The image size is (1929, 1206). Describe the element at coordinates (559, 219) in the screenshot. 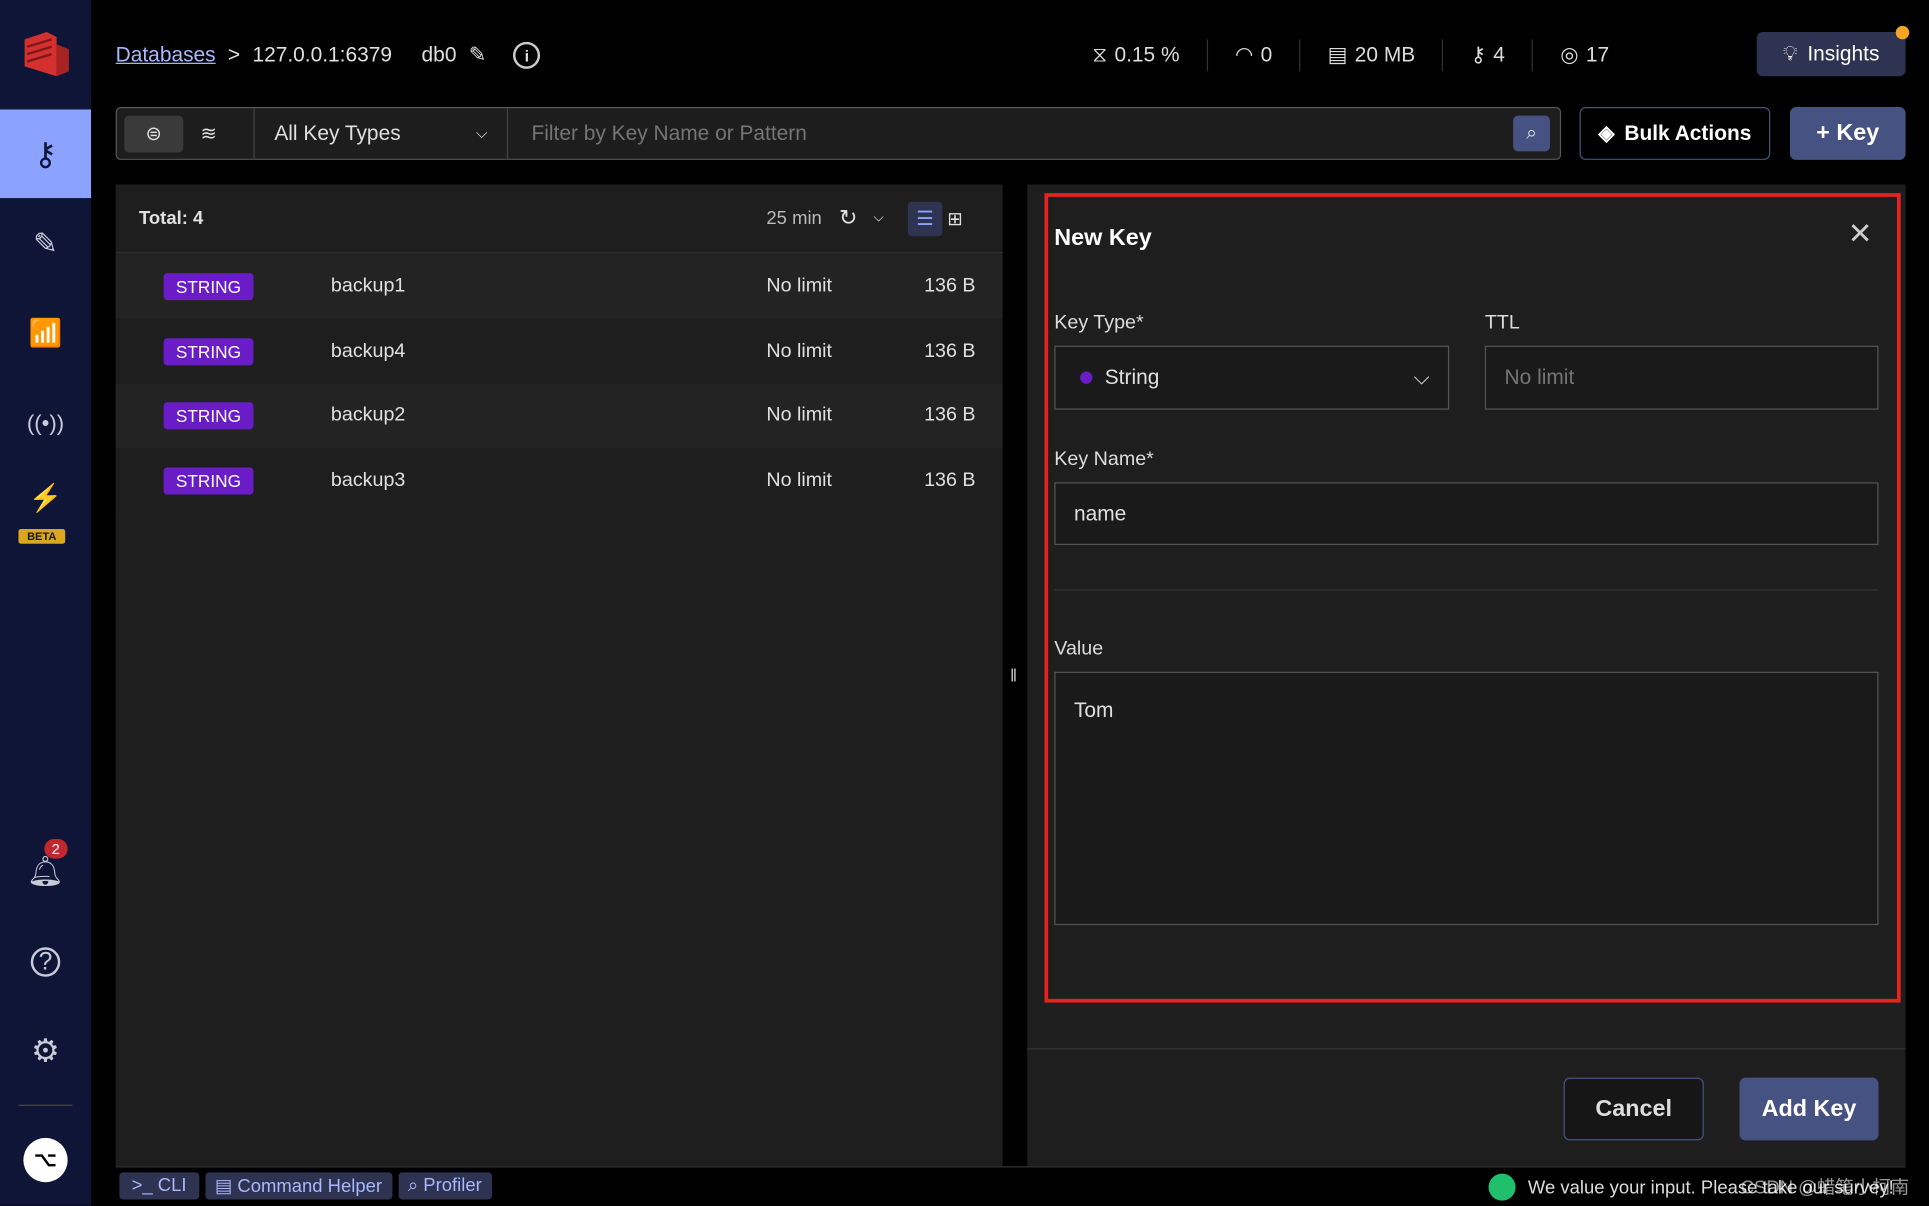

I see `key-list-header: Total: 4 25 min ↻ ⌵ ☰ ⊞` at that location.